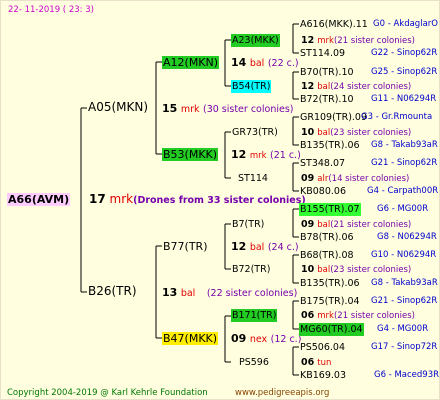 Image resolution: width=440 pixels, height=400 pixels. Describe the element at coordinates (255, 40) in the screenshot. I see `queen-a23: A23(MKK)` at that location.